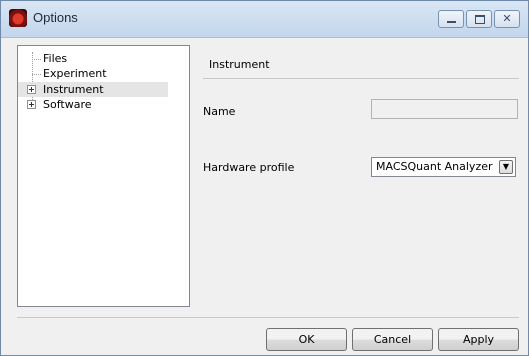 This screenshot has height=356, width=529. I want to click on minimize-button, so click(451, 19).